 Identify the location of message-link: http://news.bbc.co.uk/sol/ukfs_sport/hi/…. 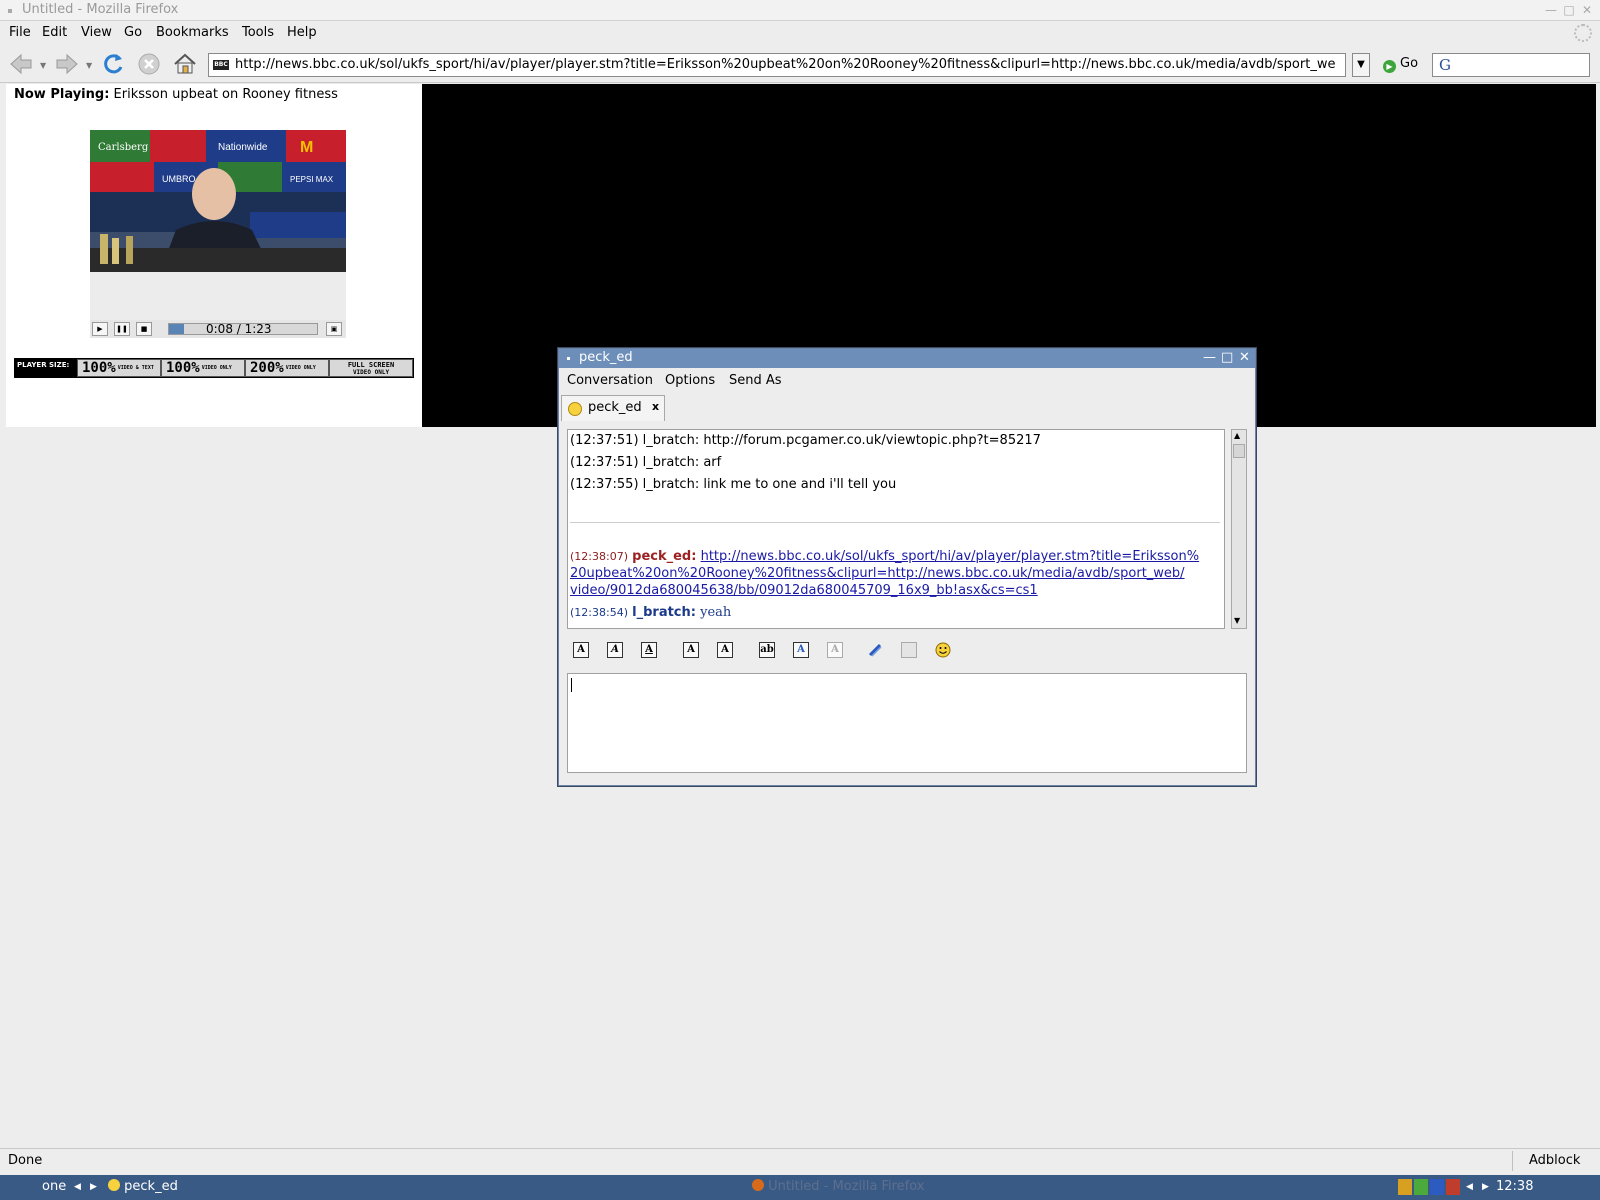
(950, 556).